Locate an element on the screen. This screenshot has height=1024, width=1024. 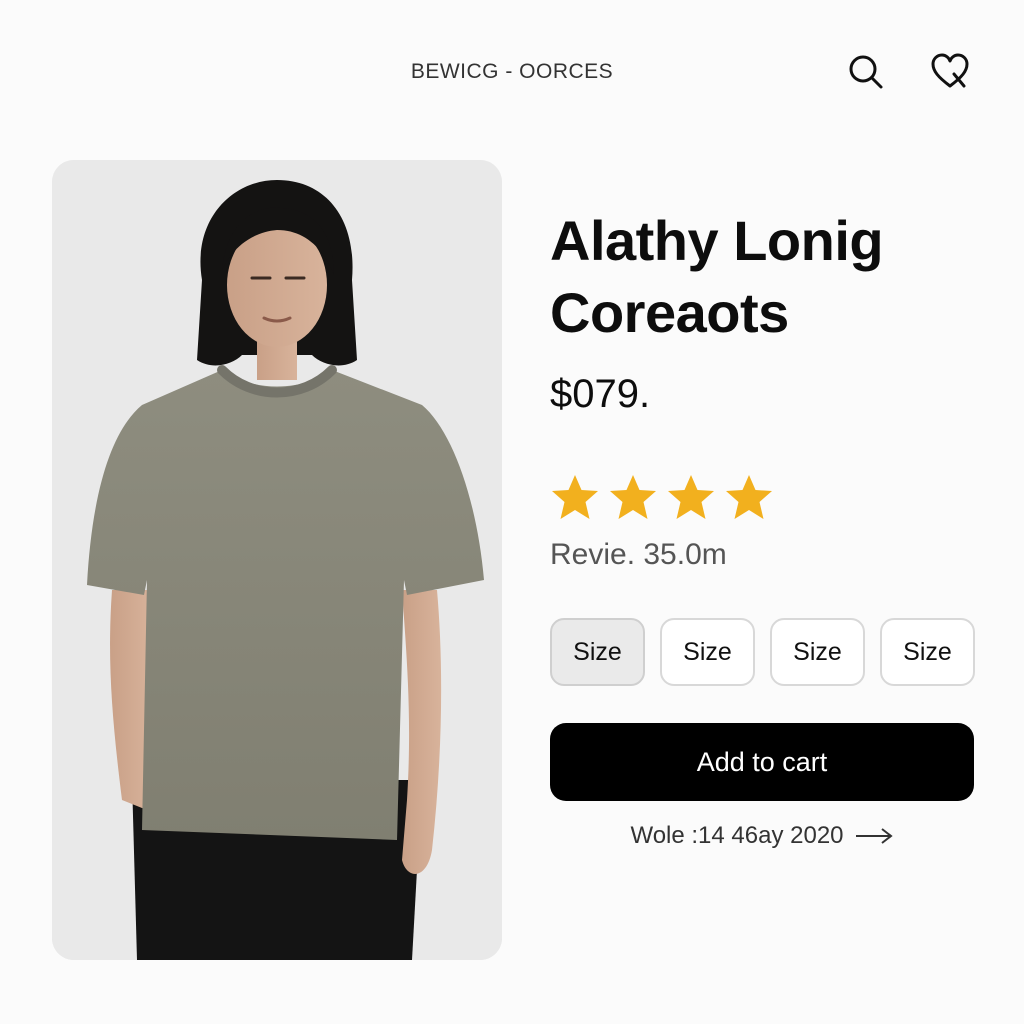
add-to-cart-button: Add to cart is located at coordinates (762, 762).